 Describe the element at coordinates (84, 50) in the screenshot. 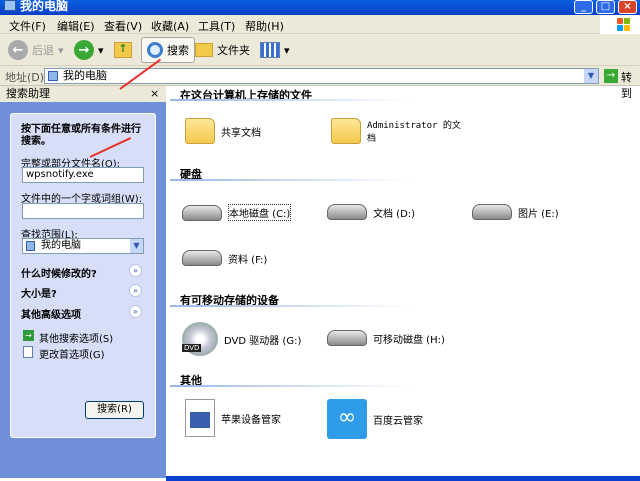

I see `forward-arrow-icon: →` at that location.